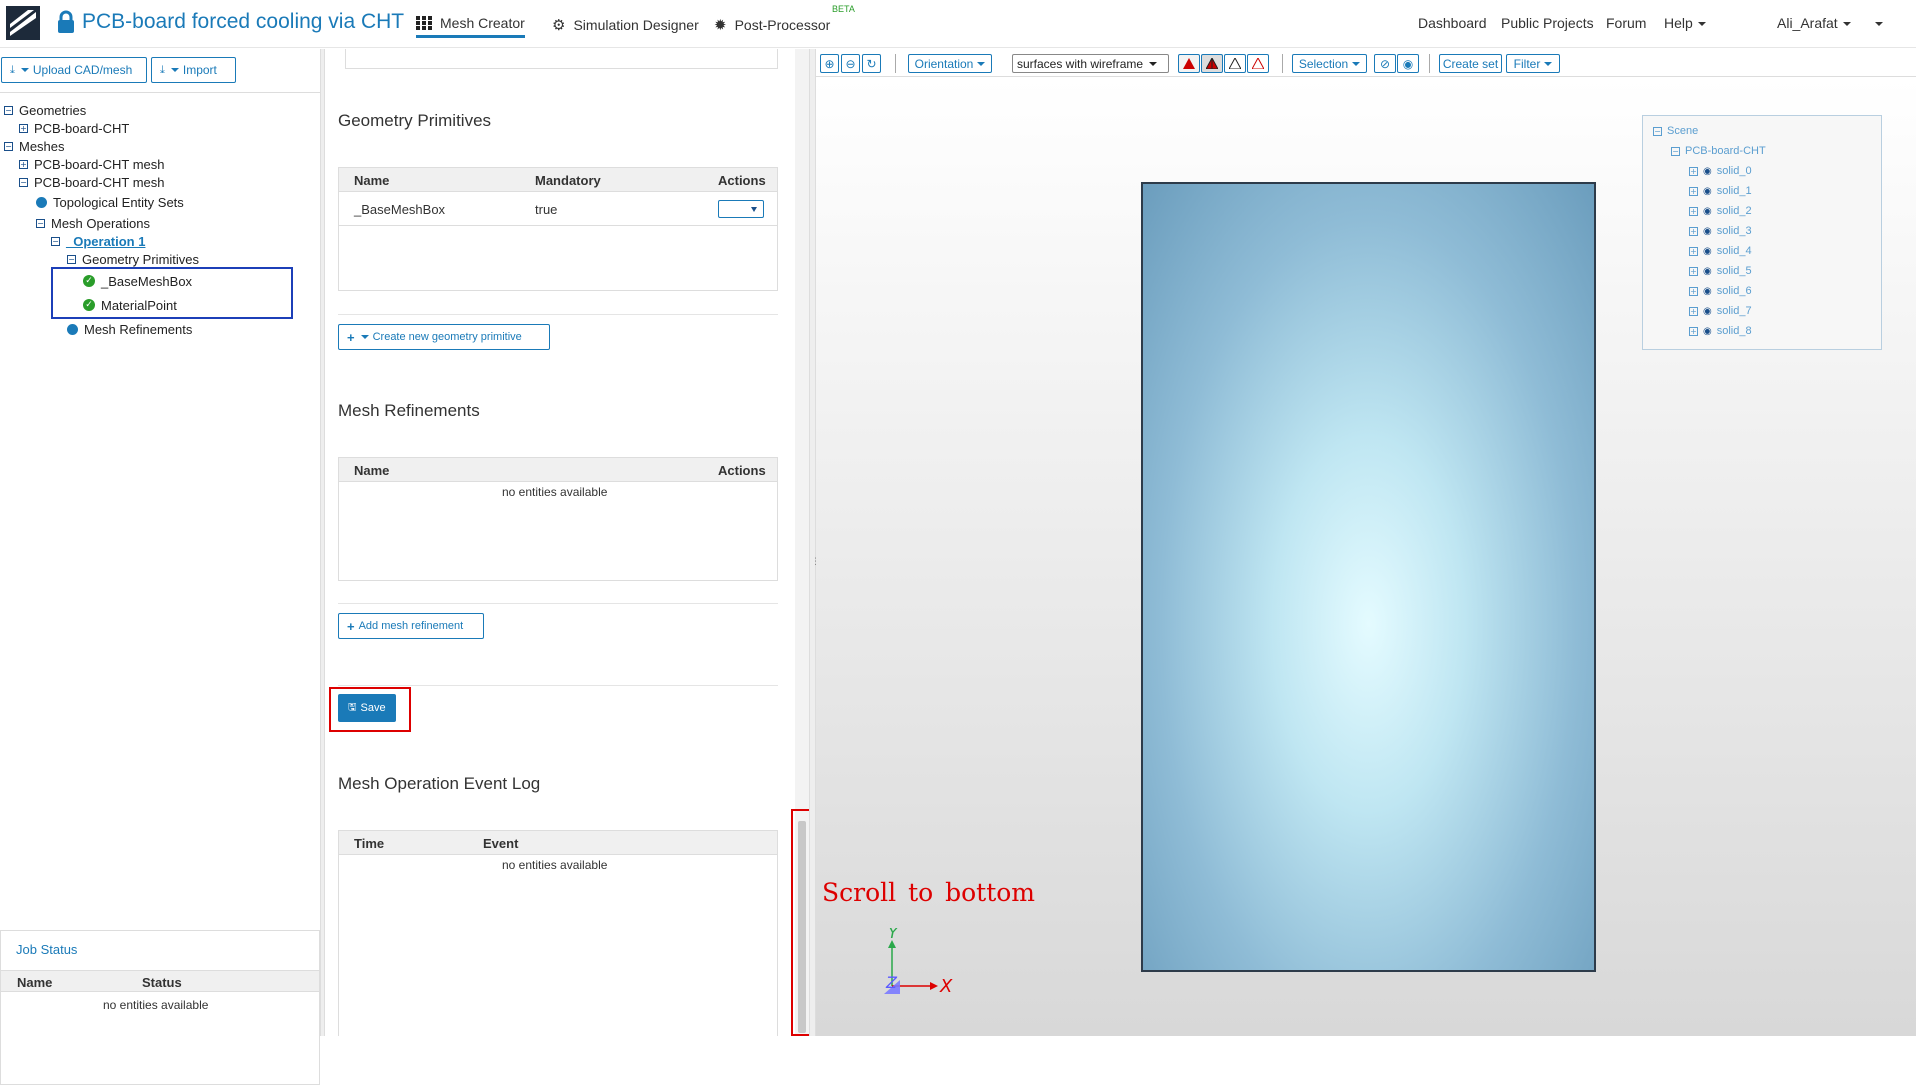 The width and height of the screenshot is (1916, 1085). Describe the element at coordinates (162, 69) in the screenshot. I see `import-icon: ⤓` at that location.